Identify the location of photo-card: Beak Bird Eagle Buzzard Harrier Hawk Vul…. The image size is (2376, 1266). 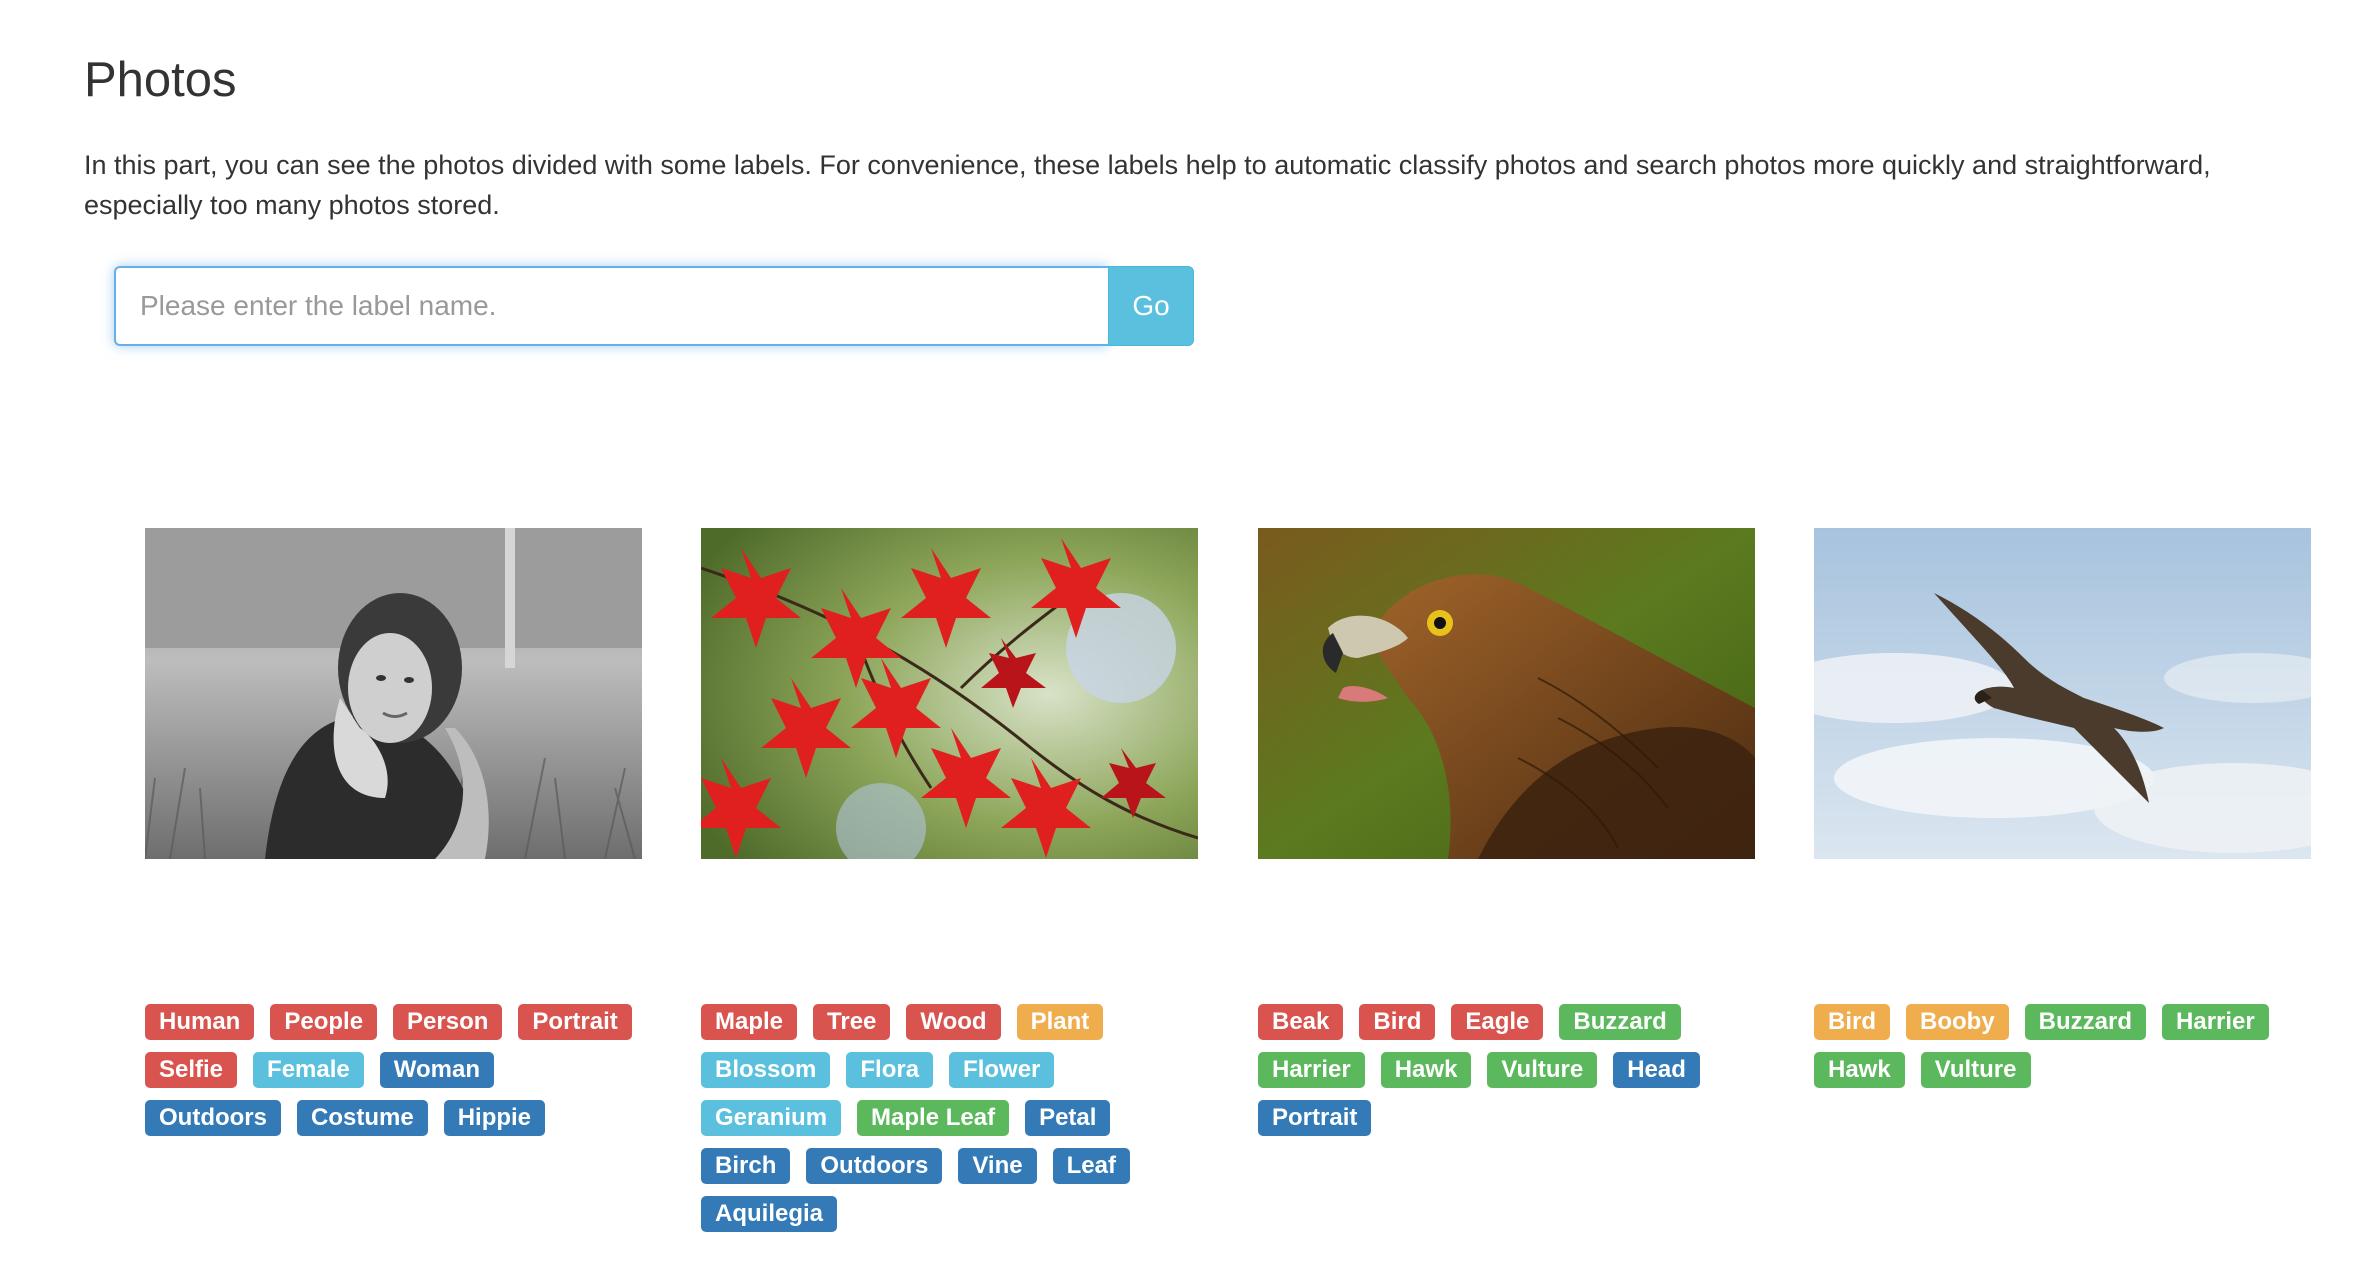
(1506, 832).